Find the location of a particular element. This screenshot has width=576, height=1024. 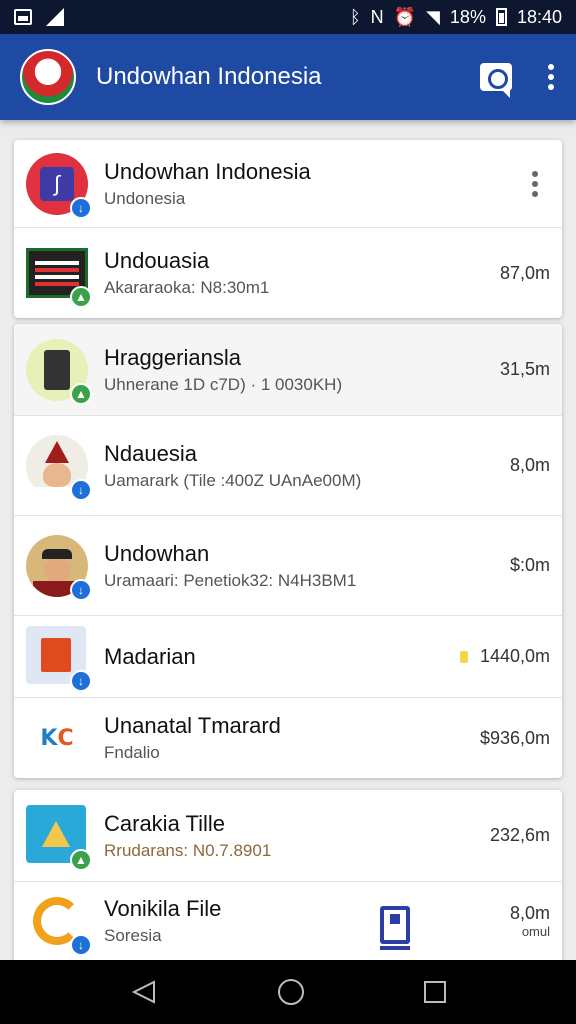

item-subtitle: Undonesia is located at coordinates (145, 198).